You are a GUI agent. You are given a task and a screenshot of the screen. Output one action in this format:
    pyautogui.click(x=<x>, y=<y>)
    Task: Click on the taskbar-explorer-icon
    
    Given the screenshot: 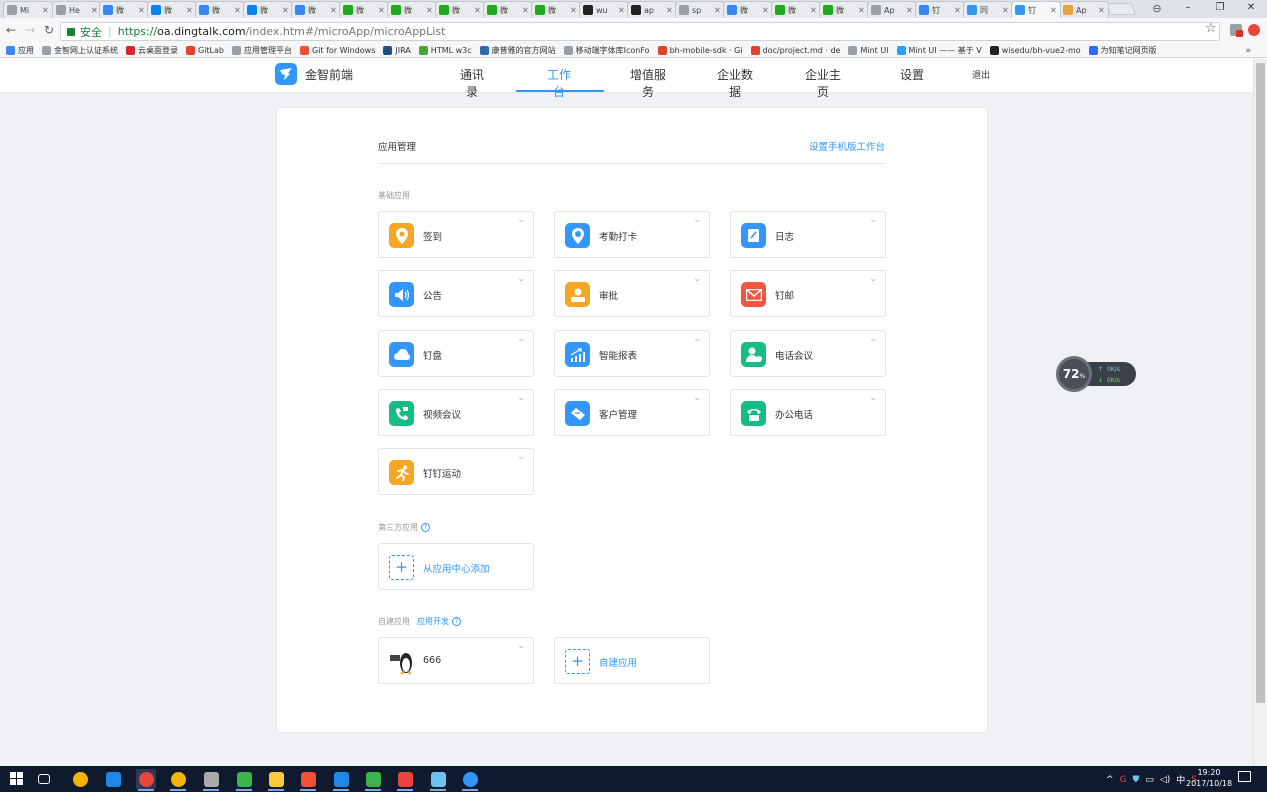 What is the action you would take?
    pyautogui.click(x=276, y=780)
    